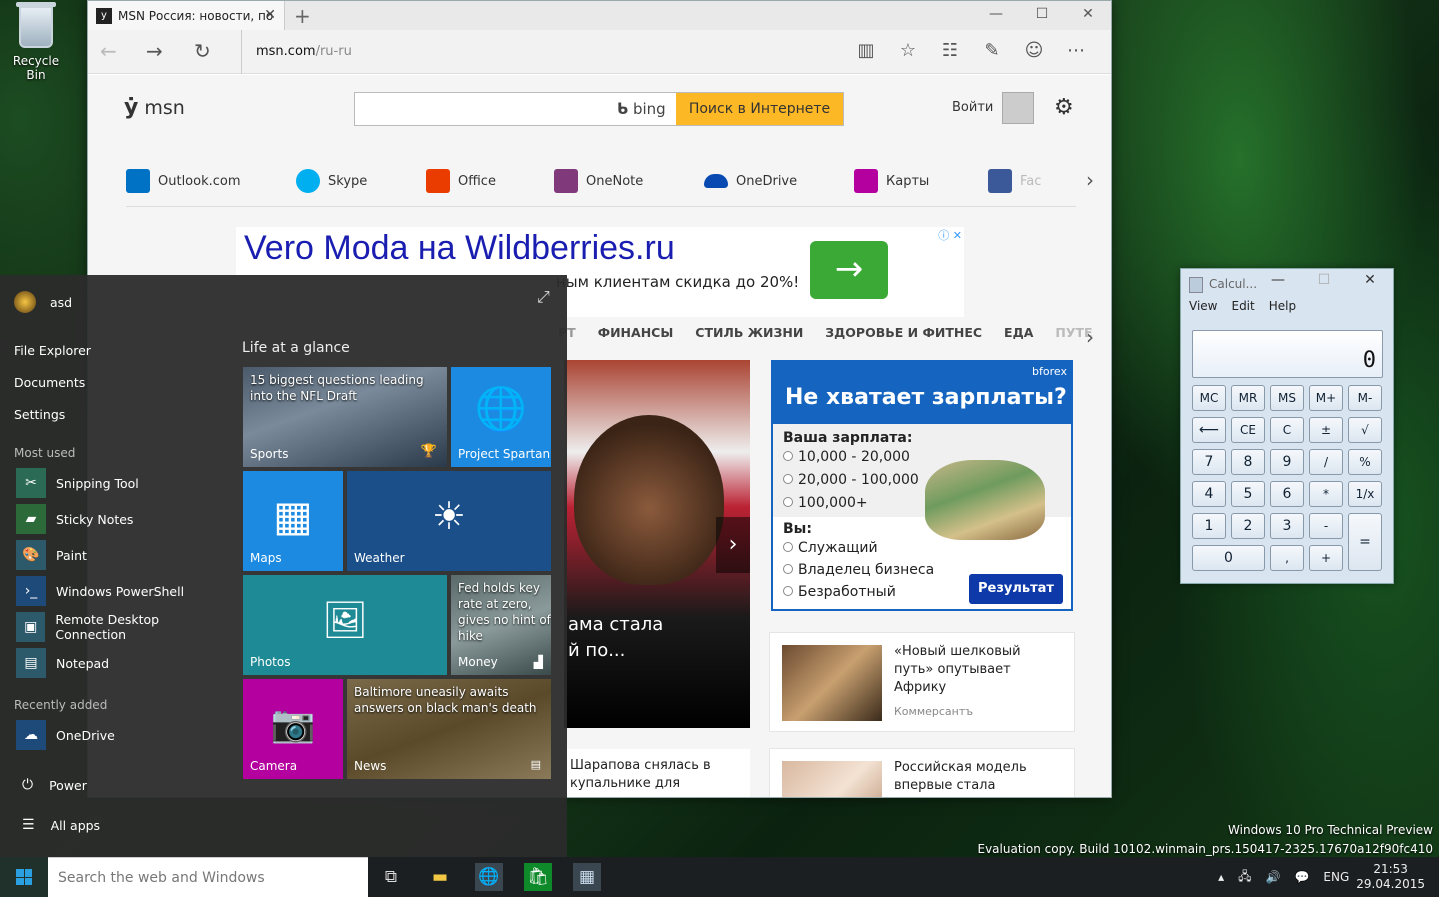 The image size is (1439, 897). What do you see at coordinates (100, 591) in the screenshot?
I see `app-powershell: ›_ Windows PowerShell` at bounding box center [100, 591].